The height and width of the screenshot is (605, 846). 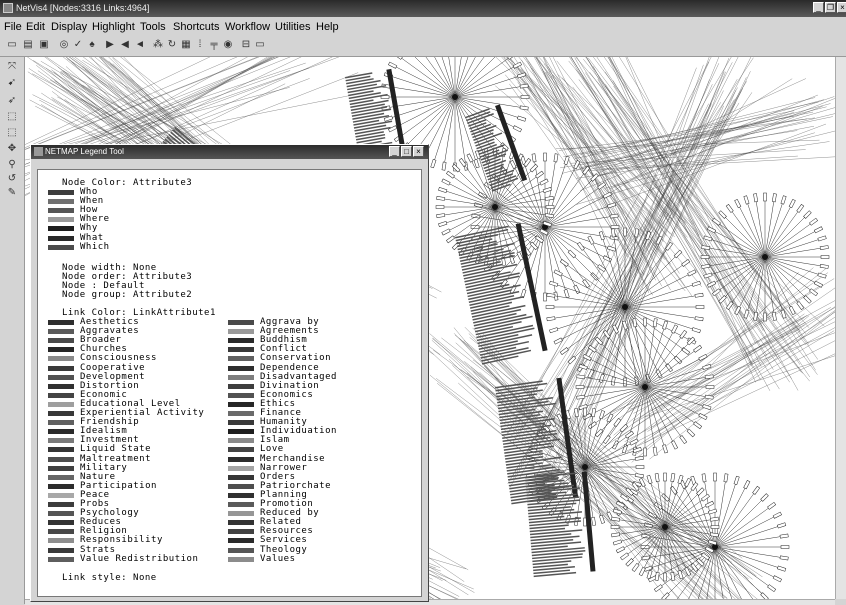 What do you see at coordinates (840, 328) in the screenshot?
I see `vertical-scrollbar` at bounding box center [840, 328].